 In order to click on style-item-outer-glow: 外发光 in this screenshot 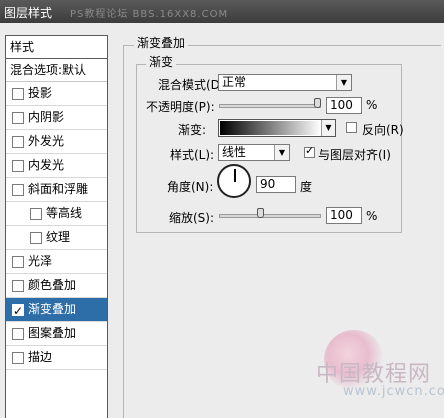, I will do `click(56, 142)`.